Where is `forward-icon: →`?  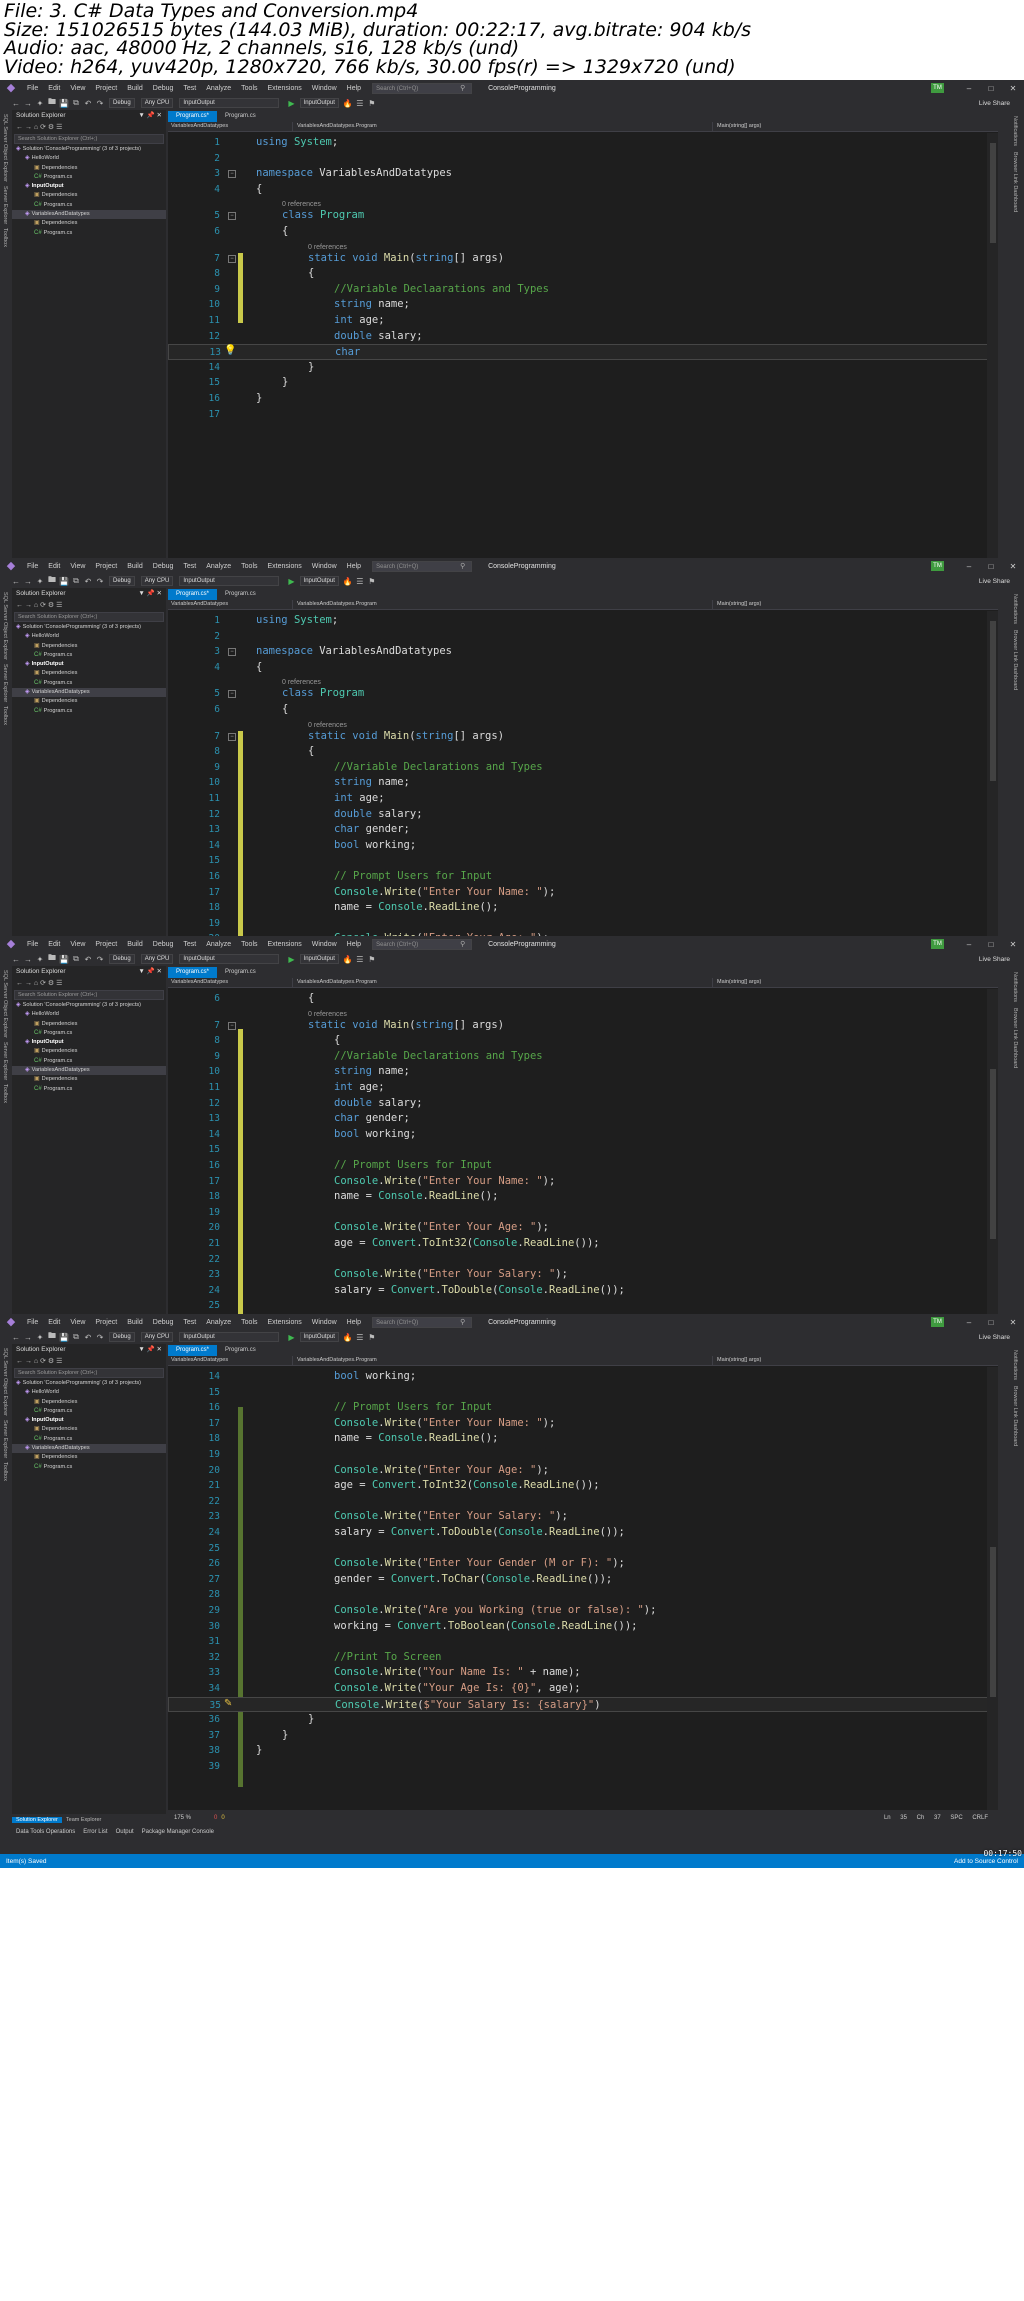 forward-icon: → is located at coordinates (28, 103).